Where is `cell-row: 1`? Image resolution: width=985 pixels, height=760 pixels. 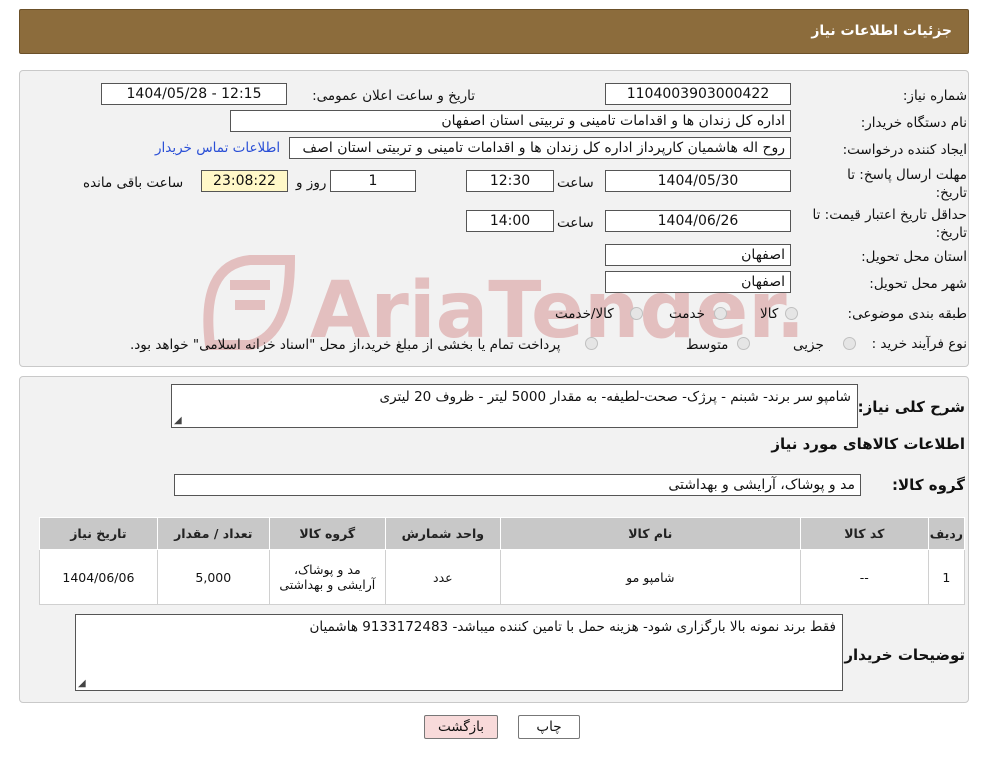
cell-row: 1 is located at coordinates (946, 577).